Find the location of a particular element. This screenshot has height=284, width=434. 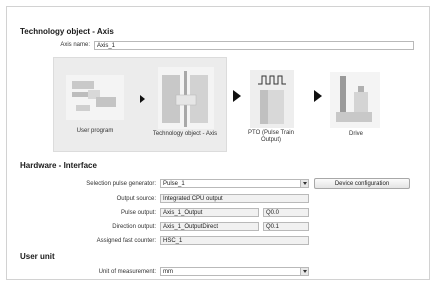

output-source-field: Integrated CPU output is located at coordinates (234, 198).